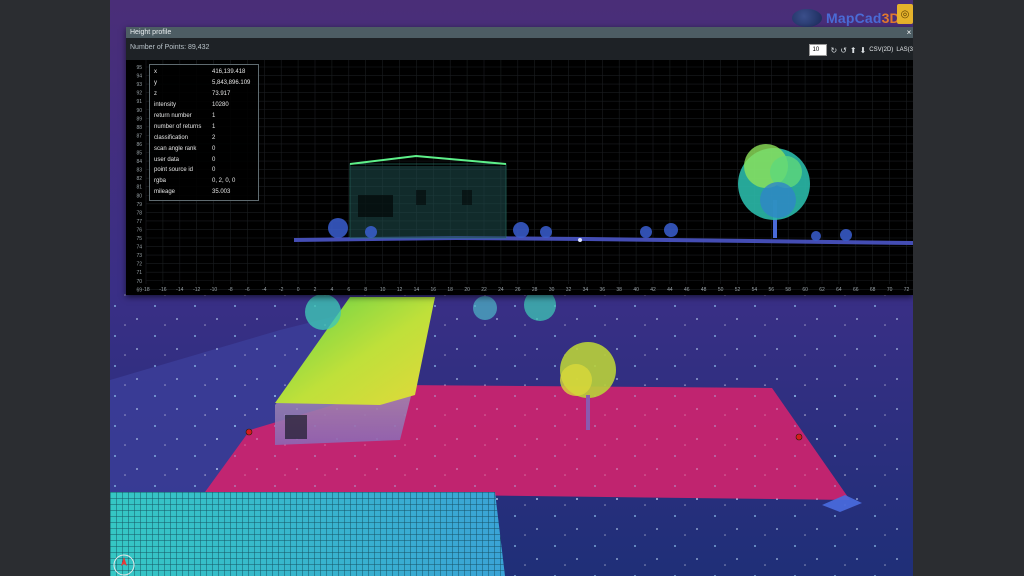  What do you see at coordinates (139, 94) in the screenshot?
I see `y-tick-label: 92` at bounding box center [139, 94].